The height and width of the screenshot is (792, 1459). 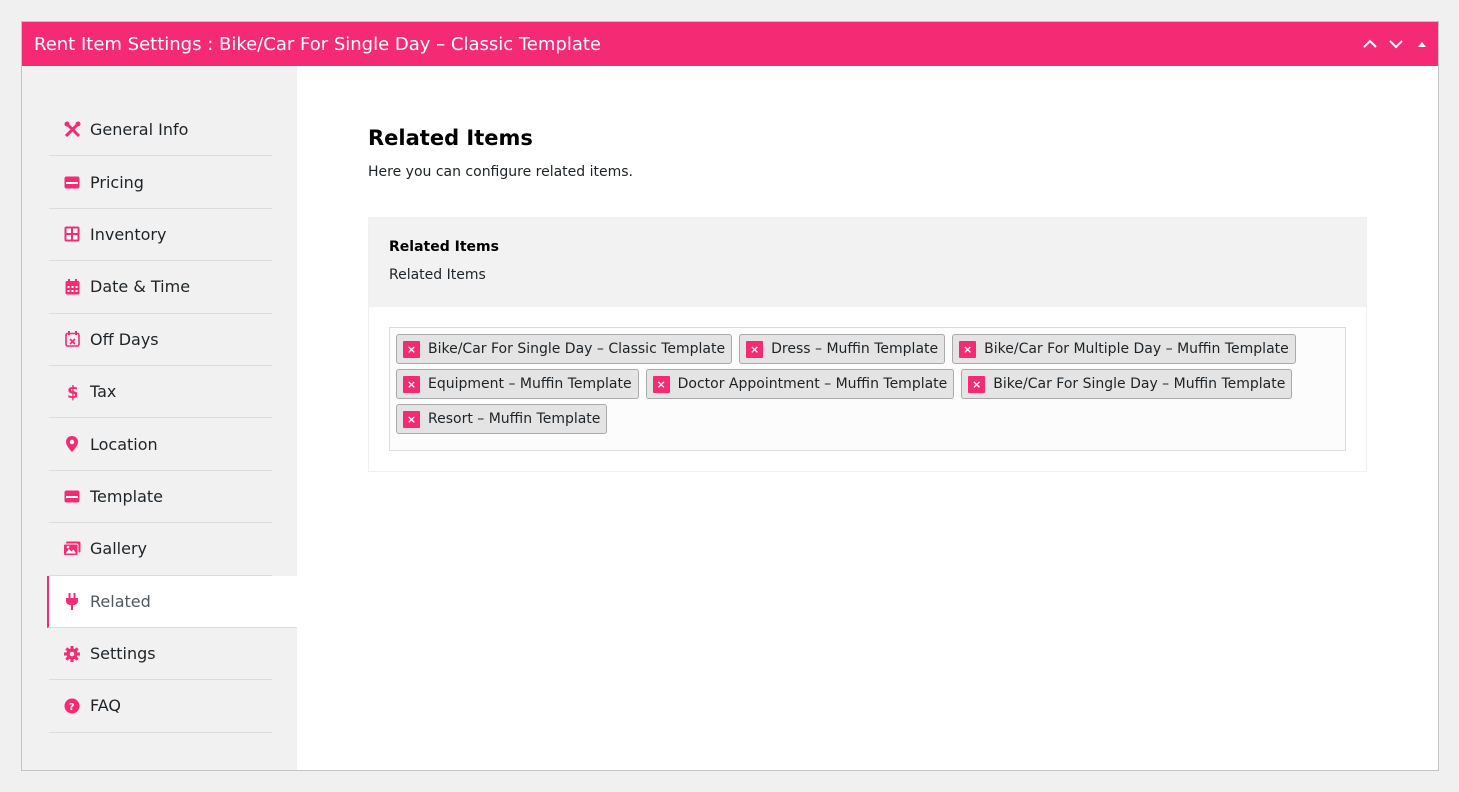 I want to click on calendar-x-icon, so click(x=72, y=339).